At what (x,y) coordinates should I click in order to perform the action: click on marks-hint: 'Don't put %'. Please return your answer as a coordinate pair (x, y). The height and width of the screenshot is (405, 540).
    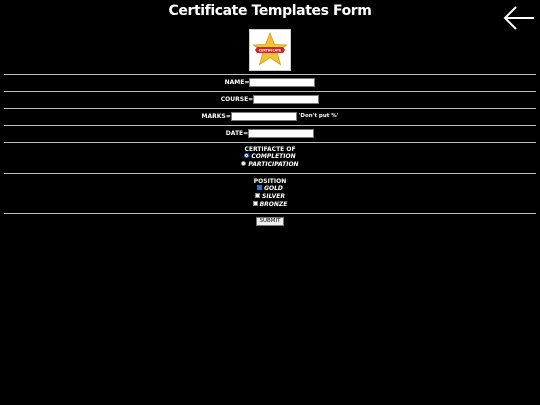
    Looking at the image, I should click on (318, 116).